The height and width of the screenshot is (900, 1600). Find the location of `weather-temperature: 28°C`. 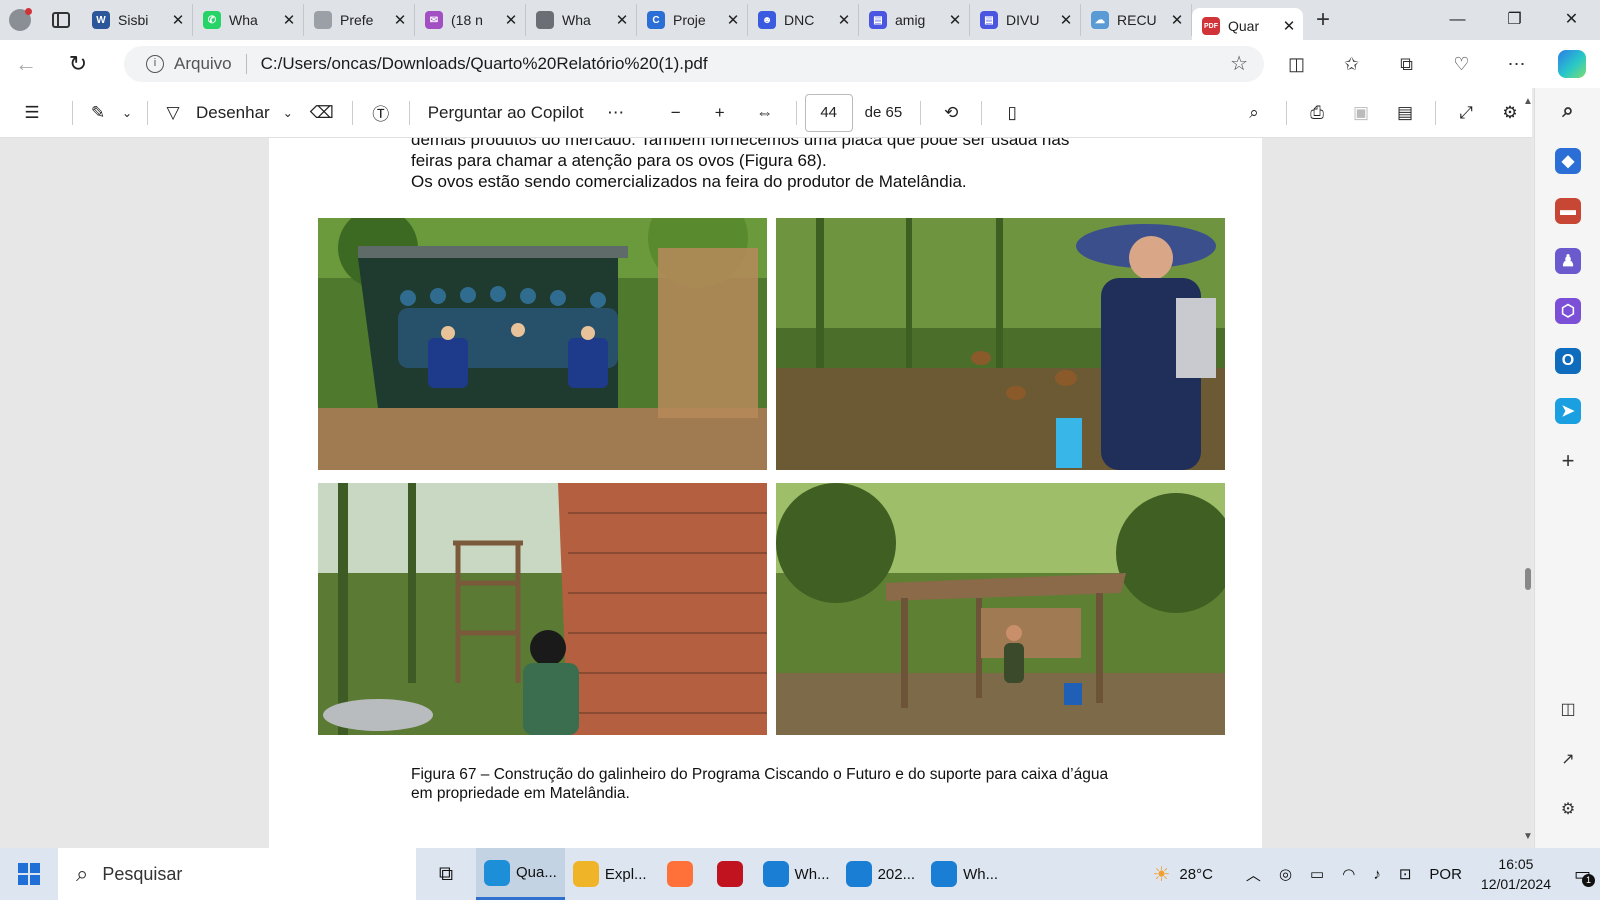

weather-temperature: 28°C is located at coordinates (1196, 874).